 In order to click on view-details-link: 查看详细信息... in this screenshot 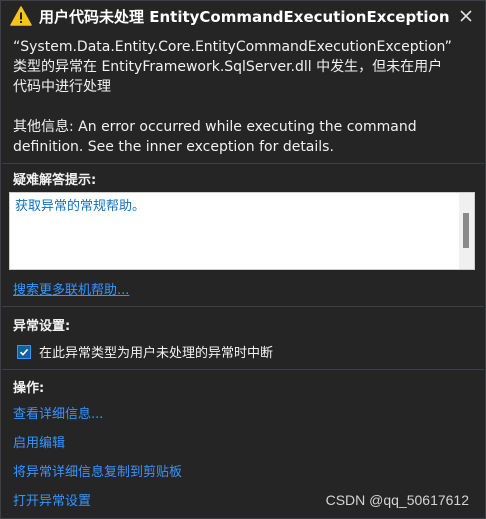, I will do `click(58, 412)`.